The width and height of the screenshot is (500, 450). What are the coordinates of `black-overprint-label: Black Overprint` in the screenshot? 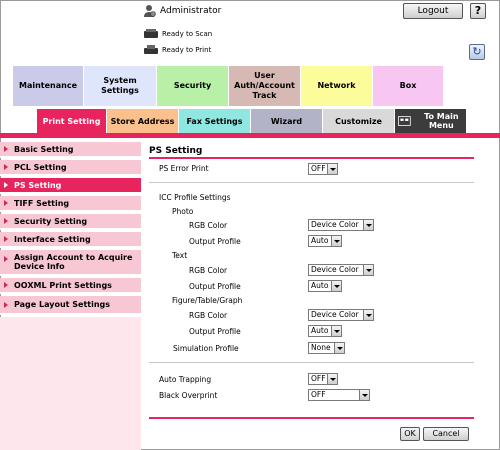 It's located at (188, 395).